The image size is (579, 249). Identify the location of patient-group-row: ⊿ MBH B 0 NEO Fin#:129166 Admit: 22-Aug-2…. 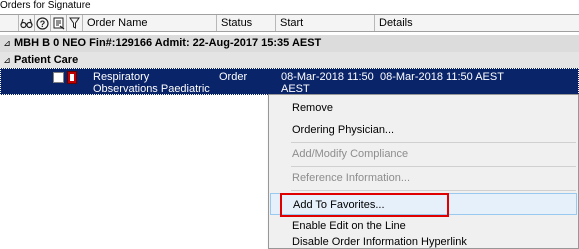
(289, 43).